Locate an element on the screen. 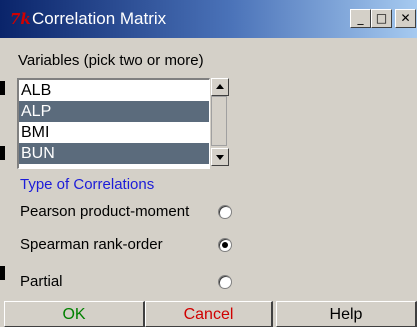 The height and width of the screenshot is (327, 417). radio-partial-label: Partial is located at coordinates (41, 281).